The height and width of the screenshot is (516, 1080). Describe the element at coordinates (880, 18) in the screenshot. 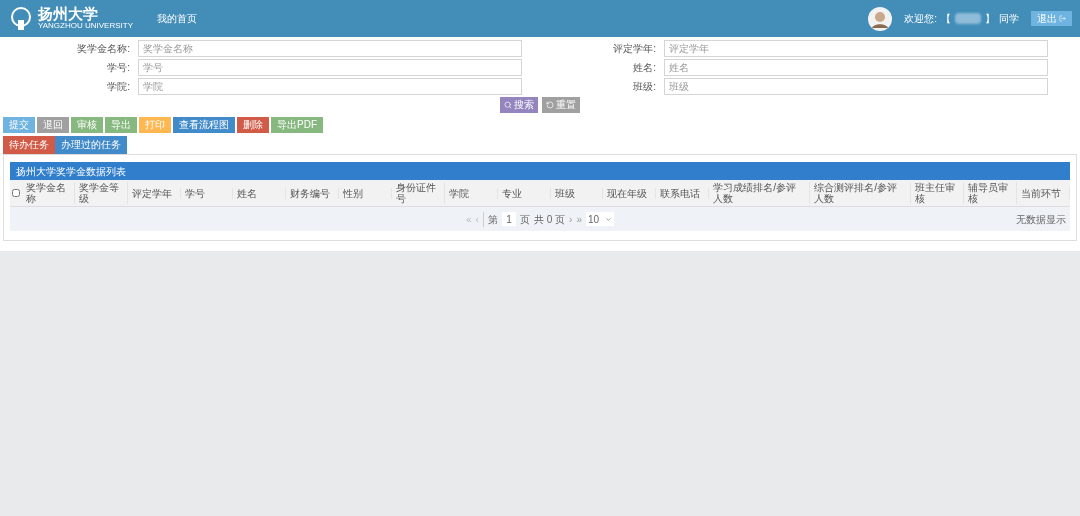

I see `avatar-icon` at that location.